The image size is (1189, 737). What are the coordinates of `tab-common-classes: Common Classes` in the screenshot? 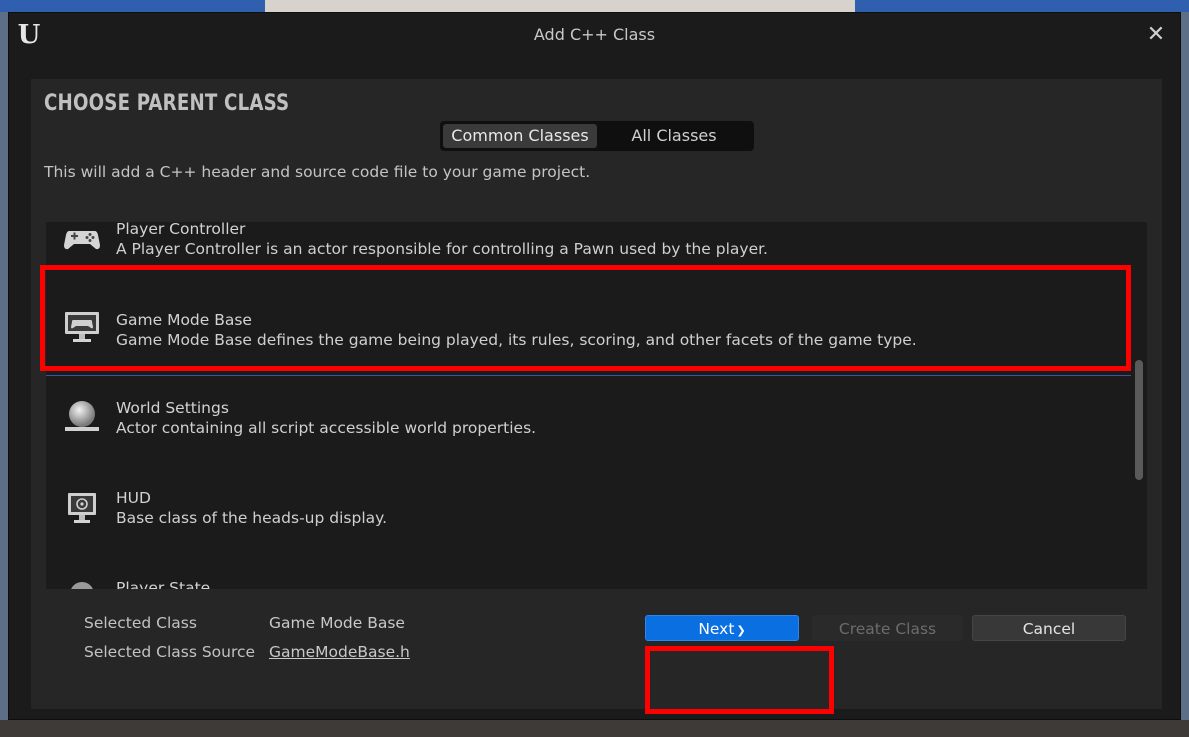 It's located at (520, 136).